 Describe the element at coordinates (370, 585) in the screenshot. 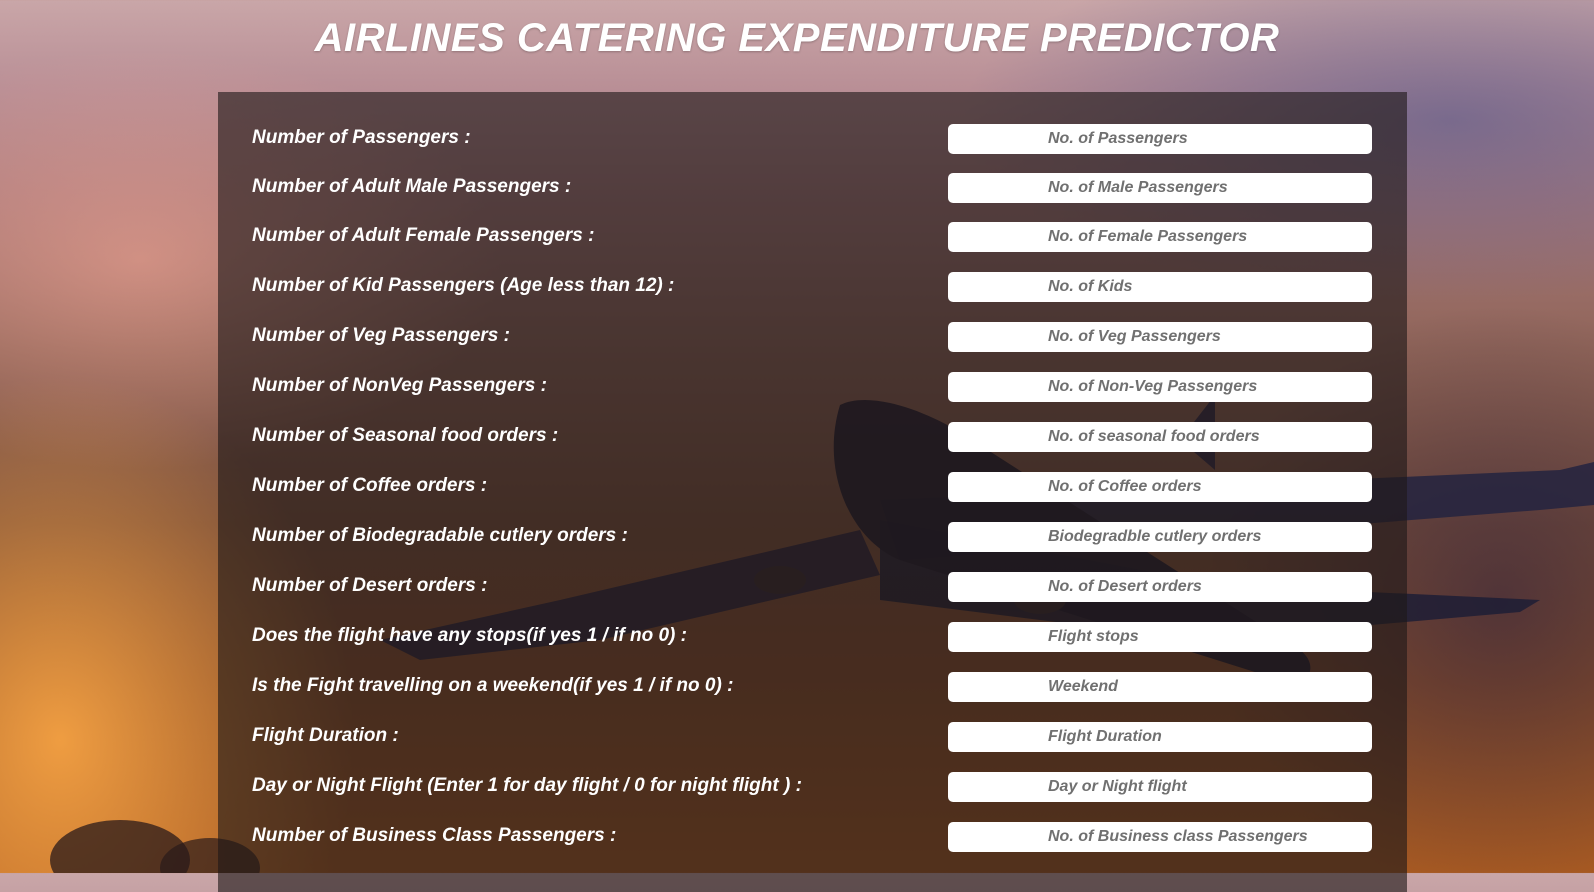

I see `field-label: Number of Desert orders :` at that location.